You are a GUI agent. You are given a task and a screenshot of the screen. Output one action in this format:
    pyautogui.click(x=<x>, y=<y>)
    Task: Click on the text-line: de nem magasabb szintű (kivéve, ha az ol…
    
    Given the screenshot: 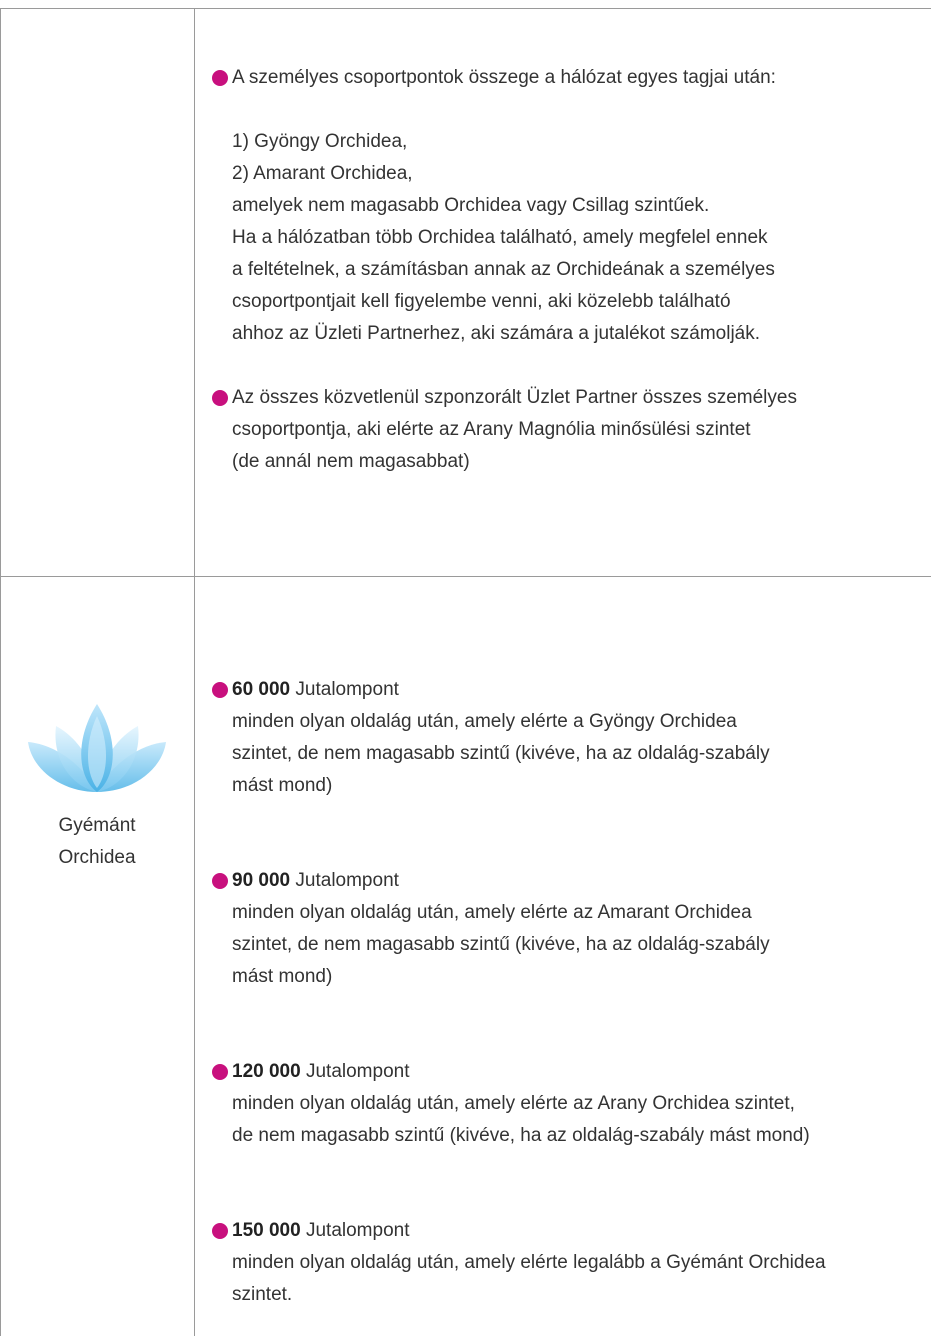 What is the action you would take?
    pyautogui.click(x=521, y=1135)
    